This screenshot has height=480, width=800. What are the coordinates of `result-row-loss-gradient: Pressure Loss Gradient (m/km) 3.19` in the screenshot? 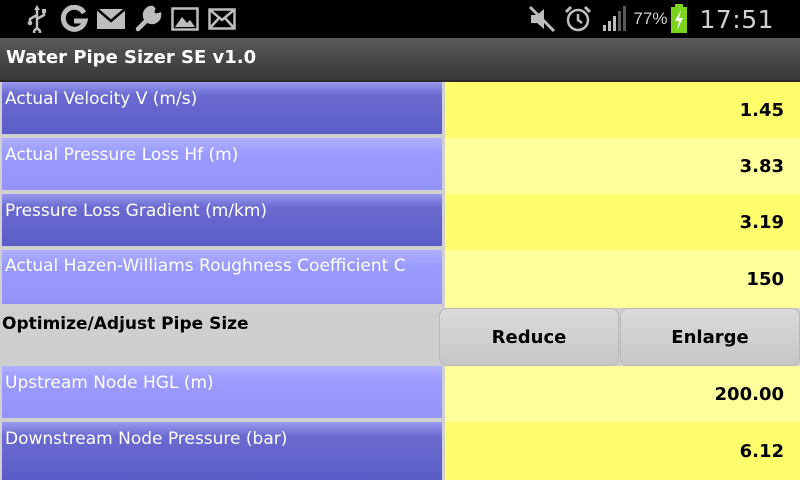 It's located at (400, 222).